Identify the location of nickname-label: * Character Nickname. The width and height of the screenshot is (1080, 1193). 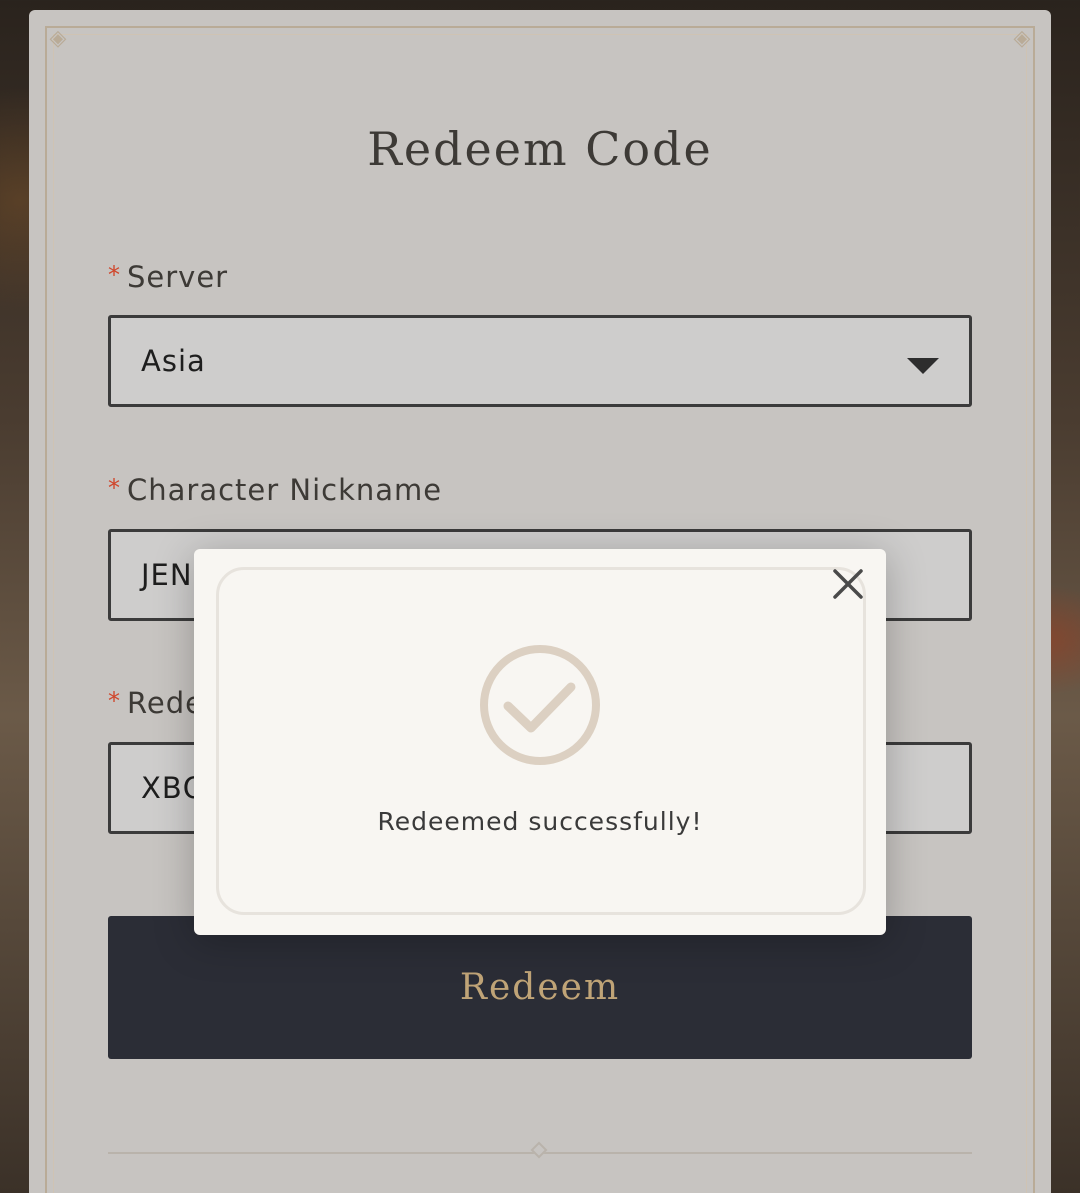
(275, 490).